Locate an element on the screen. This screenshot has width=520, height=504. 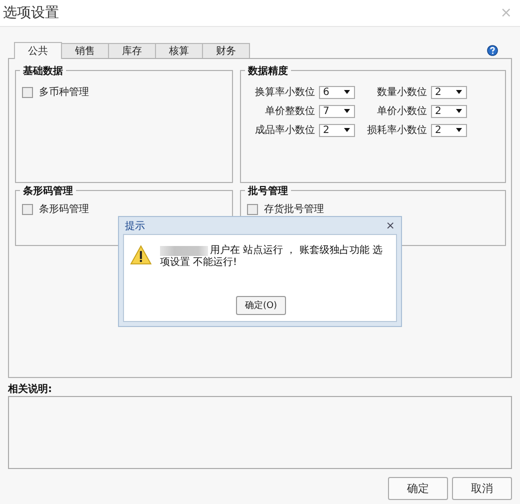
field-label: 成品率小数位 is located at coordinates (285, 130).